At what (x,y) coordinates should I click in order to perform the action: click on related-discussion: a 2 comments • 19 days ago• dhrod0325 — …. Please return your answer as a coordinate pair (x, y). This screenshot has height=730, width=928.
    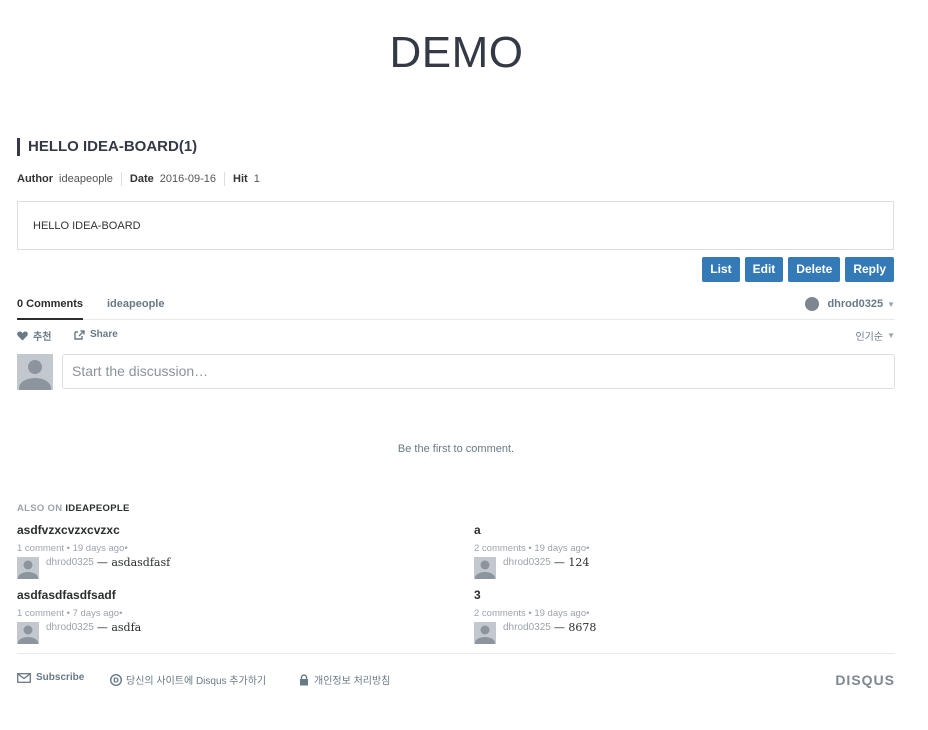
    Looking at the image, I should click on (684, 551).